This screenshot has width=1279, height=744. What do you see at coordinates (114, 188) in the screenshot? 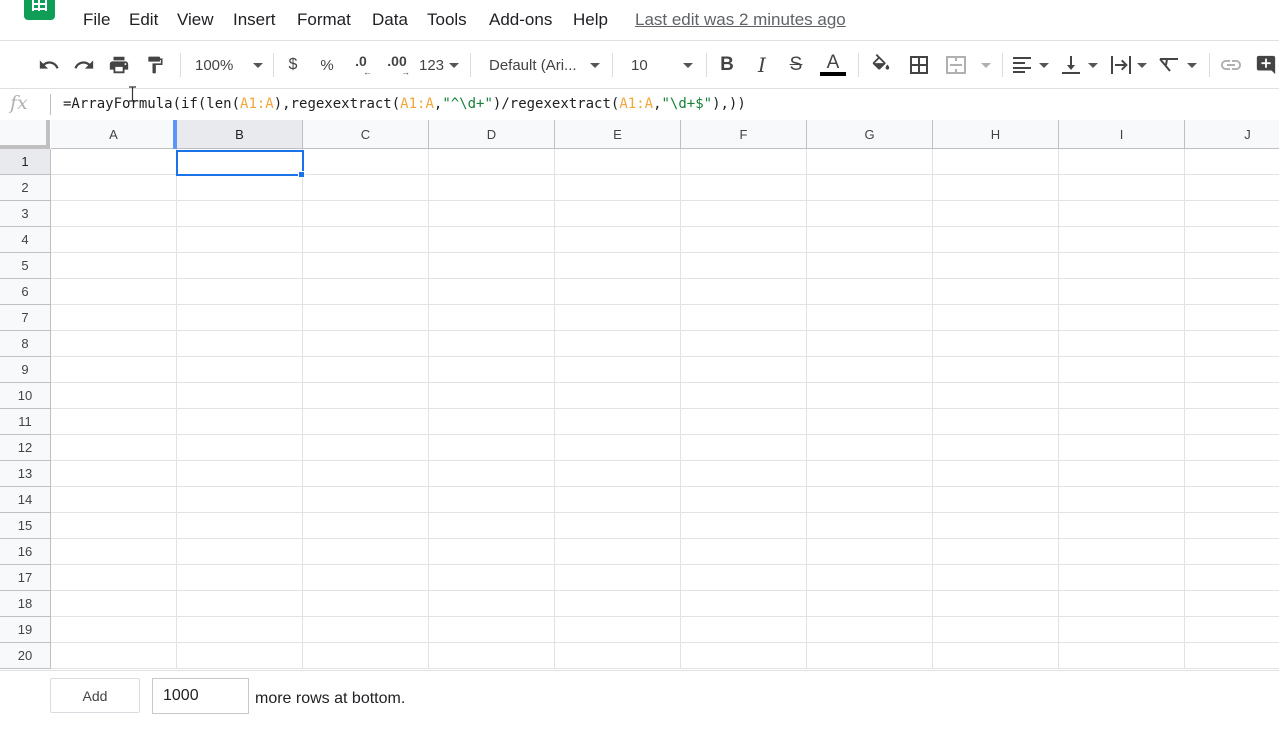
I see `cell-a2` at bounding box center [114, 188].